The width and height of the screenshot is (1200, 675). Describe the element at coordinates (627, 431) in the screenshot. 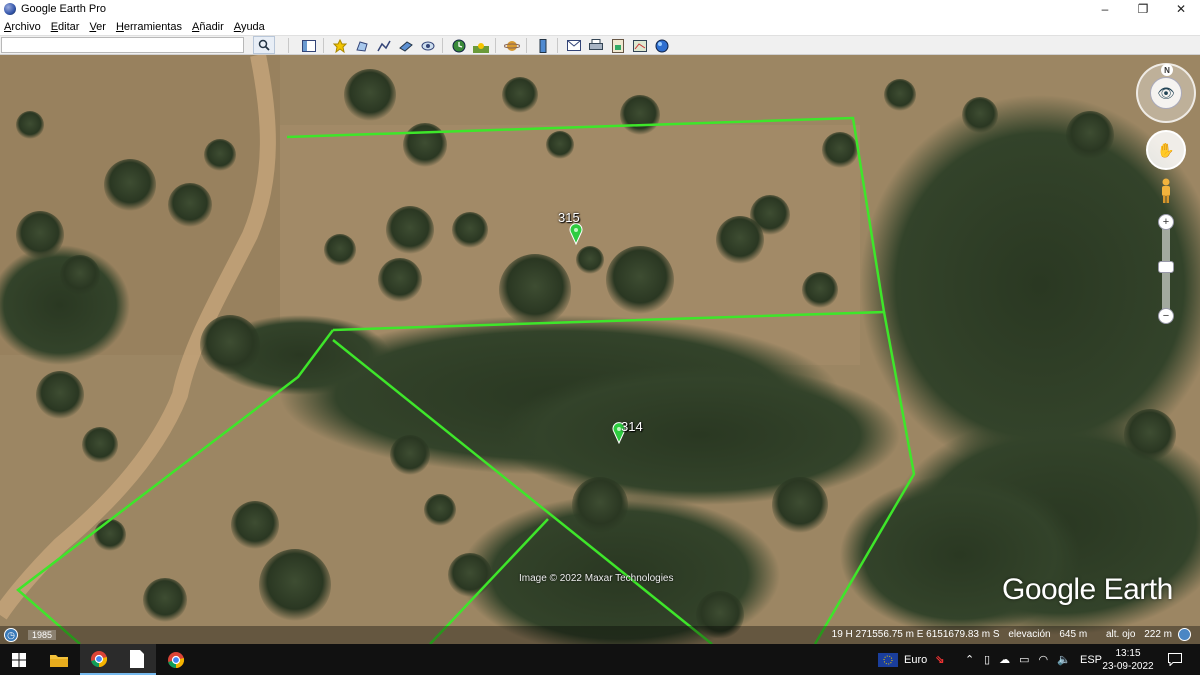

I see `placemark-314: 314` at that location.